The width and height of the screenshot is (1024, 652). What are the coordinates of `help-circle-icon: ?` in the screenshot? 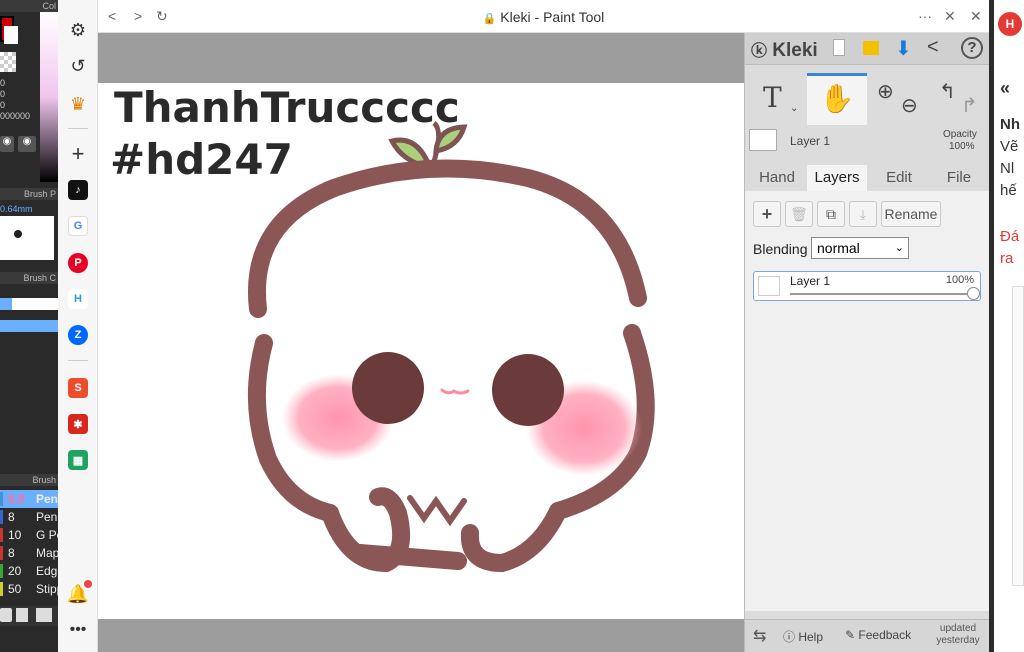 It's located at (972, 48).